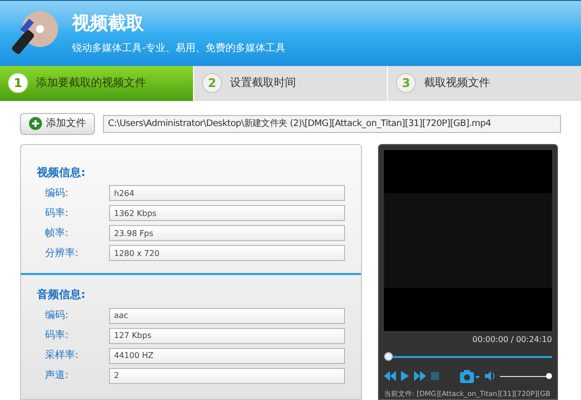  What do you see at coordinates (490, 376) in the screenshot?
I see `volume-icon` at bounding box center [490, 376].